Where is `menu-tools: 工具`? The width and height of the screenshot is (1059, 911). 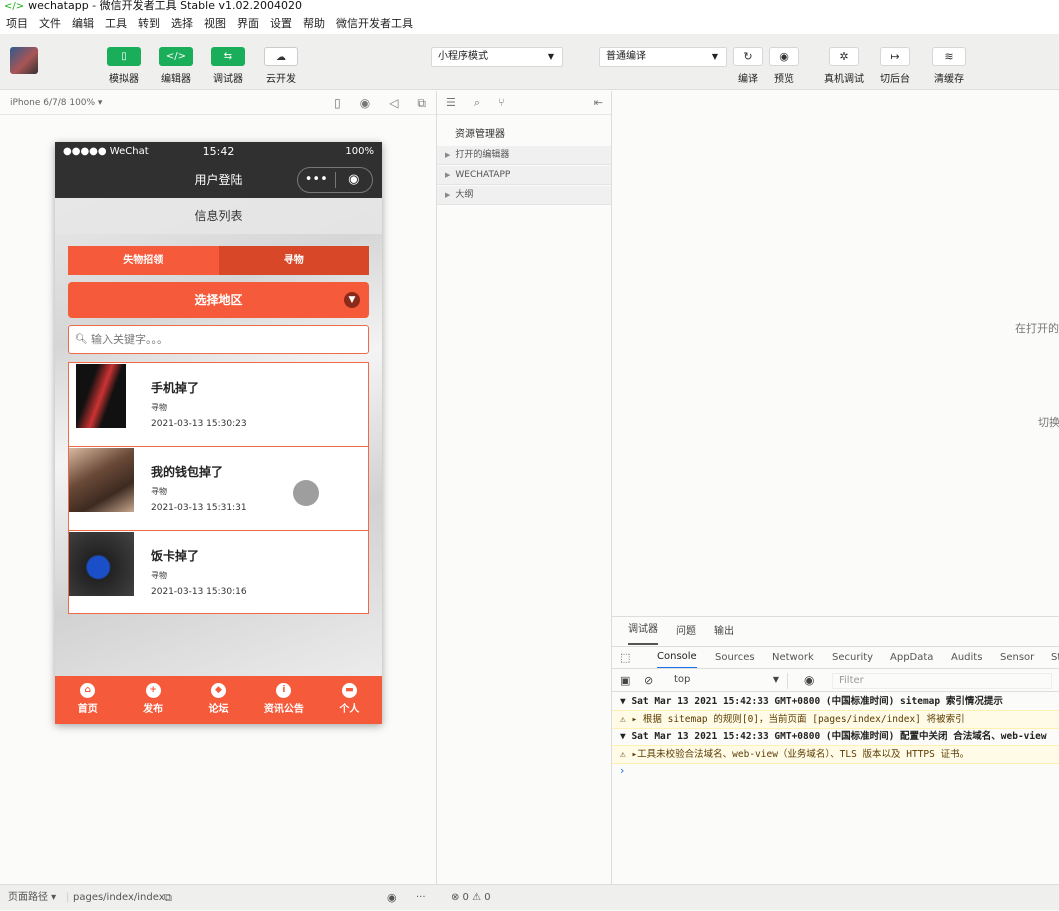
menu-tools: 工具 is located at coordinates (116, 24).